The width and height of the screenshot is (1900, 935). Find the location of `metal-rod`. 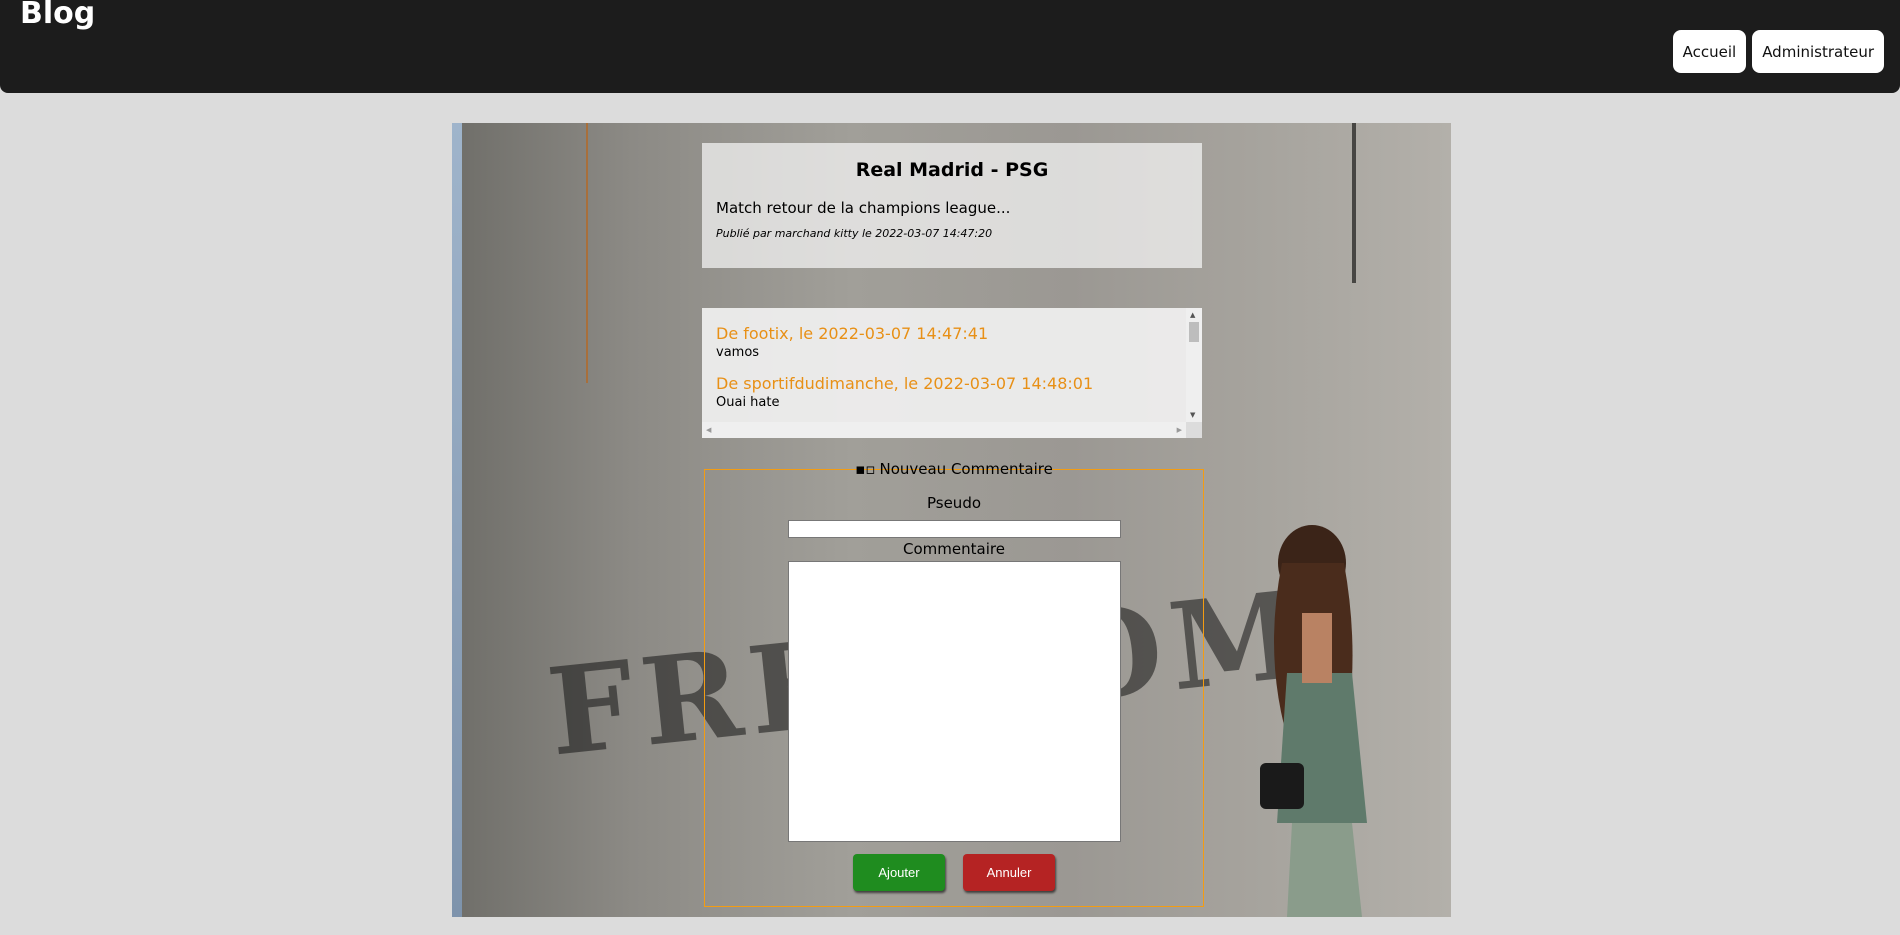

metal-rod is located at coordinates (1354, 203).